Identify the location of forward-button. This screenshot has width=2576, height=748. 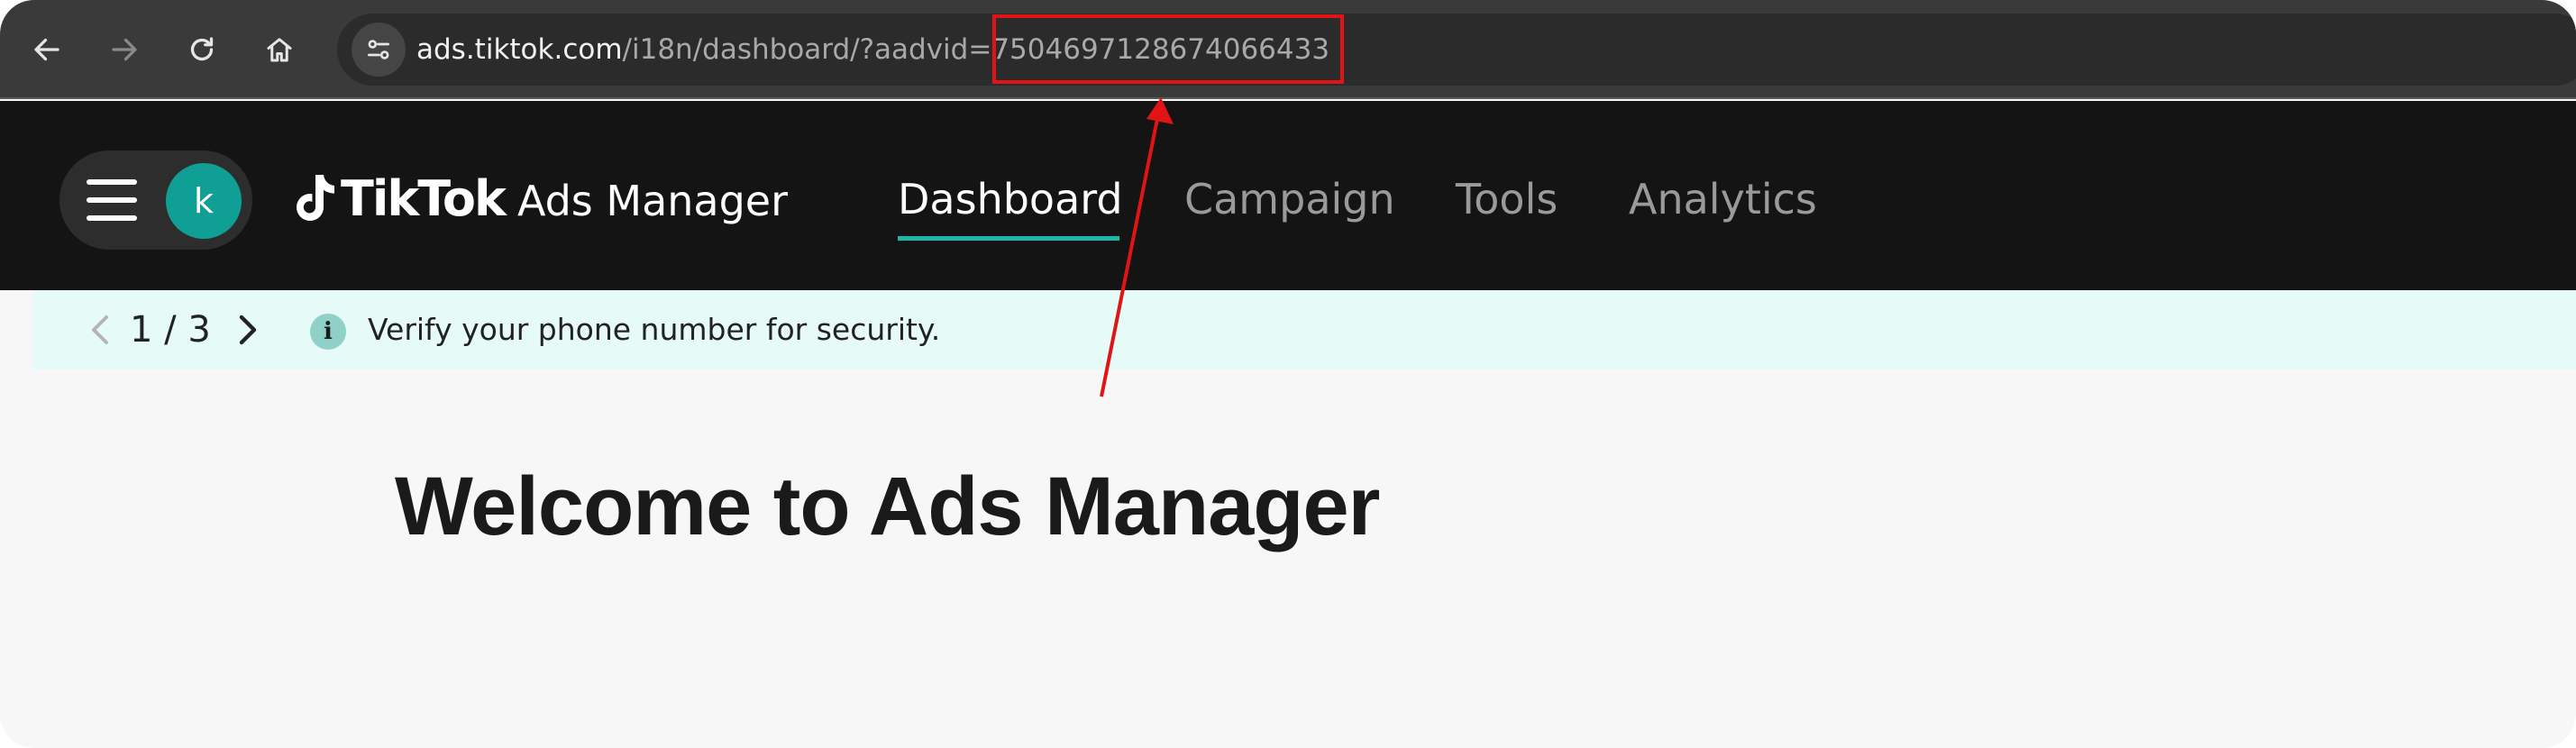
(125, 49).